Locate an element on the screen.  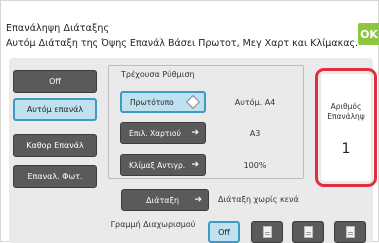
layout-button: Διάταξη ➔ is located at coordinates (165, 200).